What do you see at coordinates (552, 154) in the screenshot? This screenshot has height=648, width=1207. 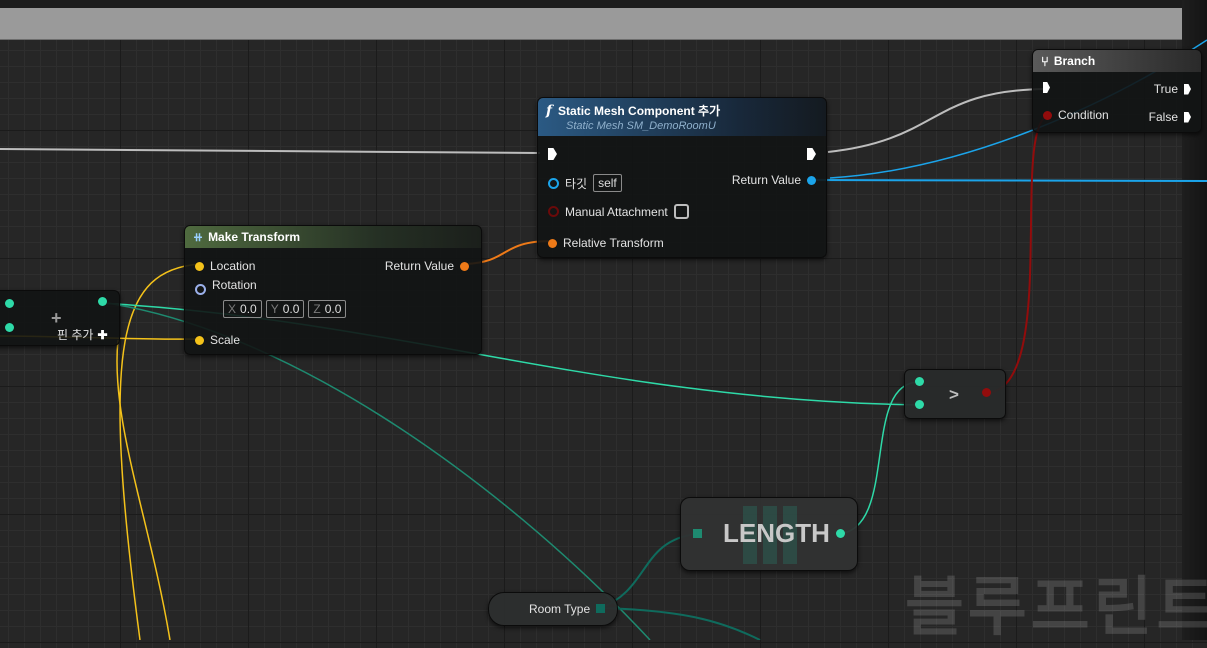 I see `add-static-mesh-exec-in` at bounding box center [552, 154].